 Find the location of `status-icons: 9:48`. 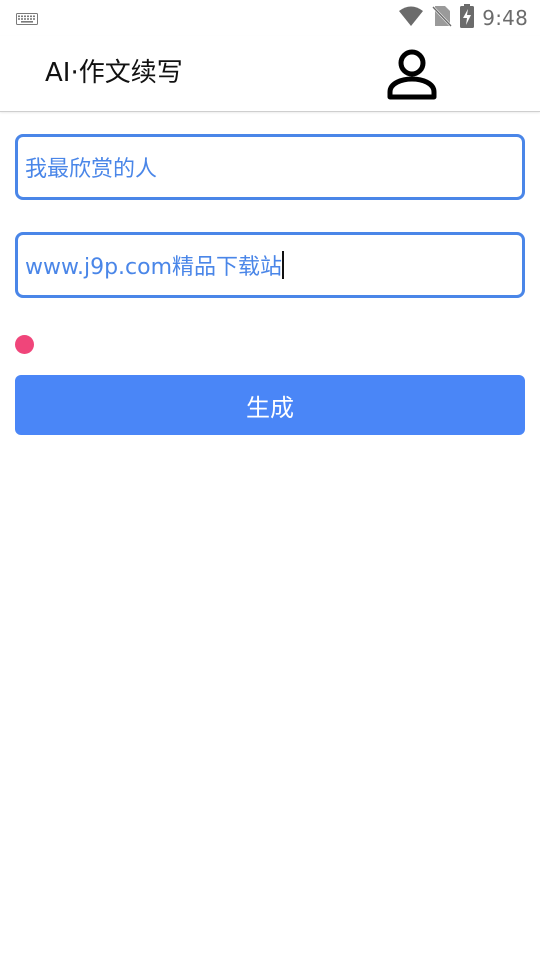

status-icons: 9:48 is located at coordinates (463, 18).